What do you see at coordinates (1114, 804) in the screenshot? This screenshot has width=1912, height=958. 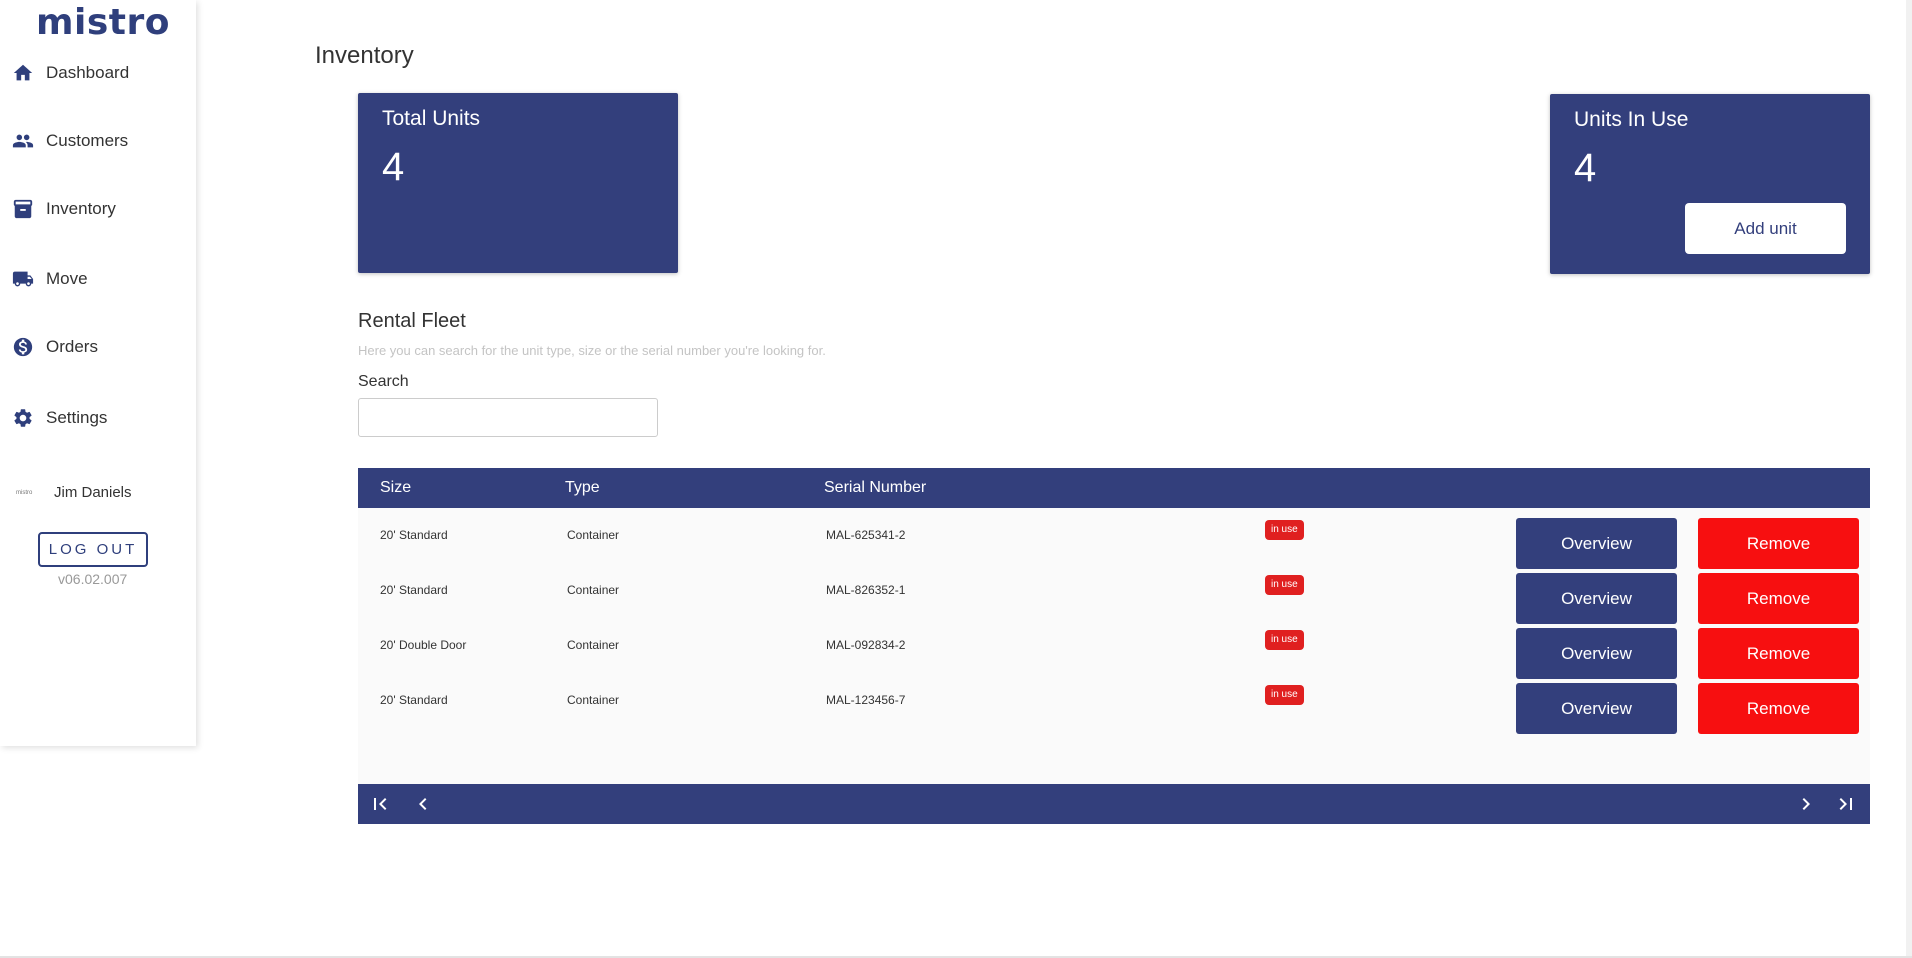 I see `pagination-bar` at bounding box center [1114, 804].